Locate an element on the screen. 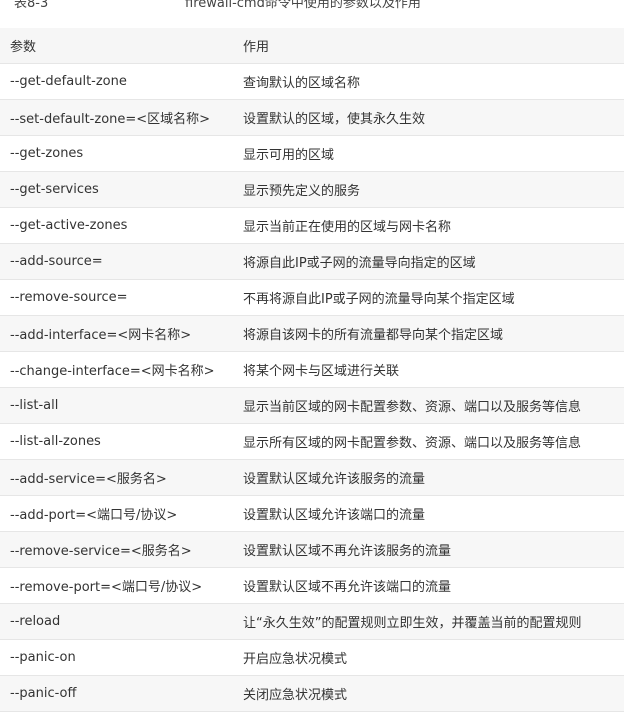 The width and height of the screenshot is (624, 712). function-cell: 显示预先定义的服务 is located at coordinates (428, 189).